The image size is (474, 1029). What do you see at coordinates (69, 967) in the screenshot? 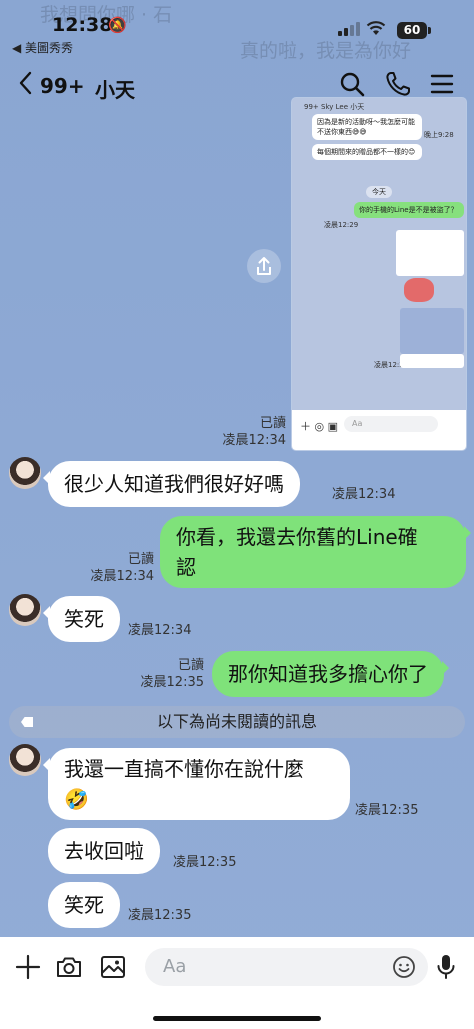
I see `camera-icon` at bounding box center [69, 967].